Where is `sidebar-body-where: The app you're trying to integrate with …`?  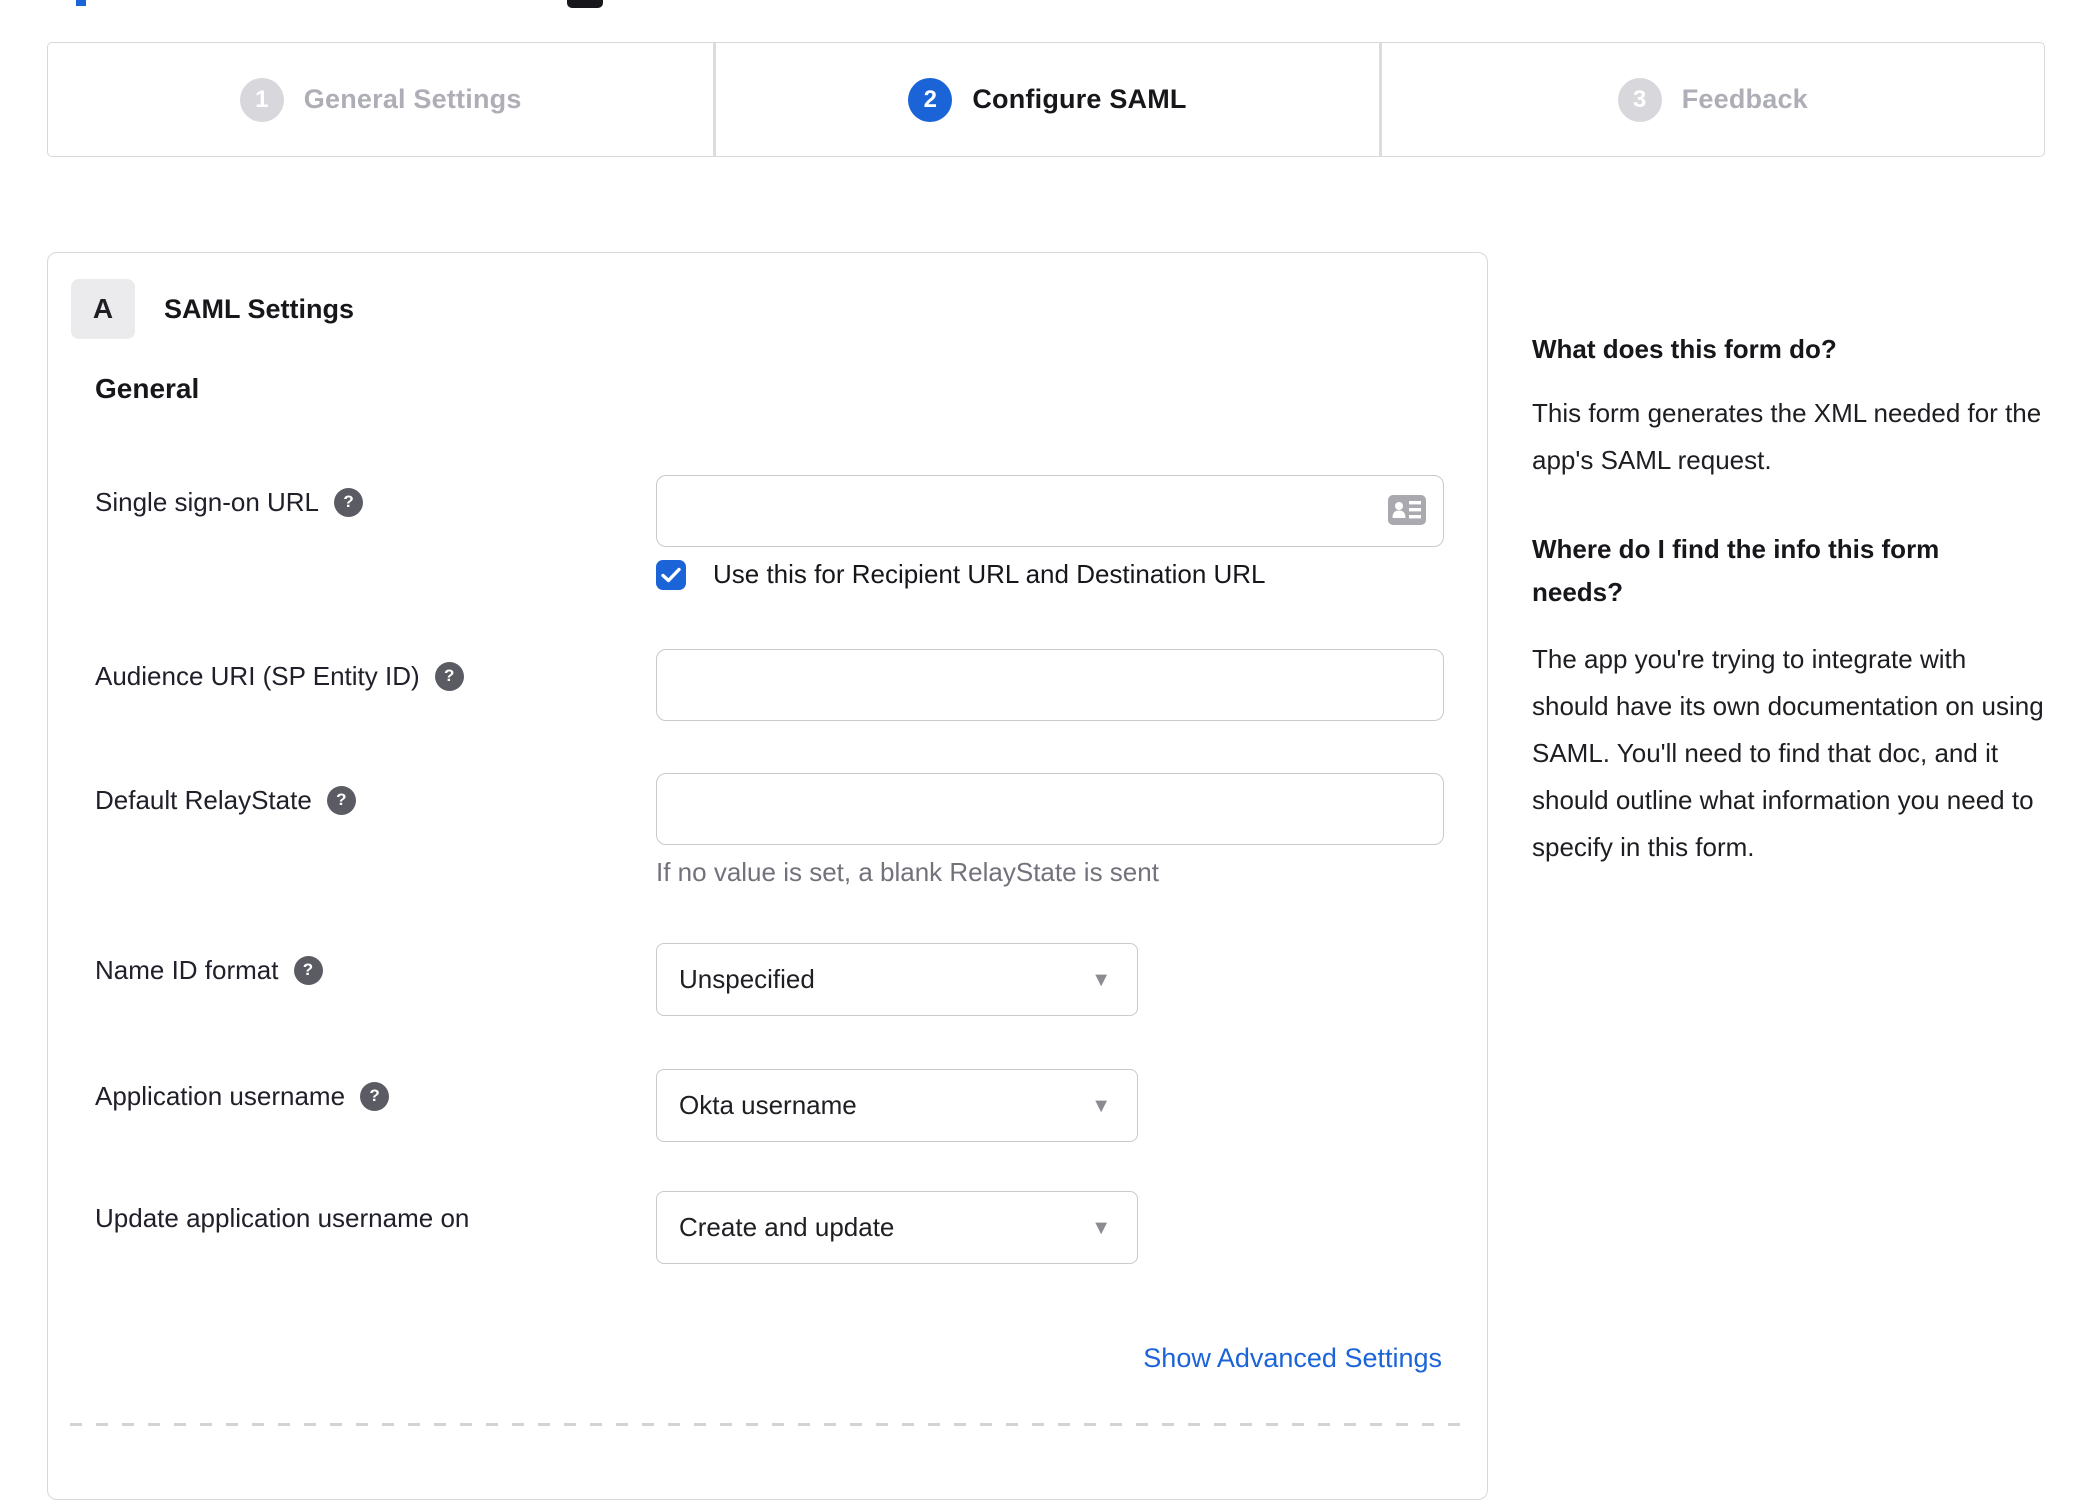 sidebar-body-where: The app you're trying to integrate with … is located at coordinates (1788, 753).